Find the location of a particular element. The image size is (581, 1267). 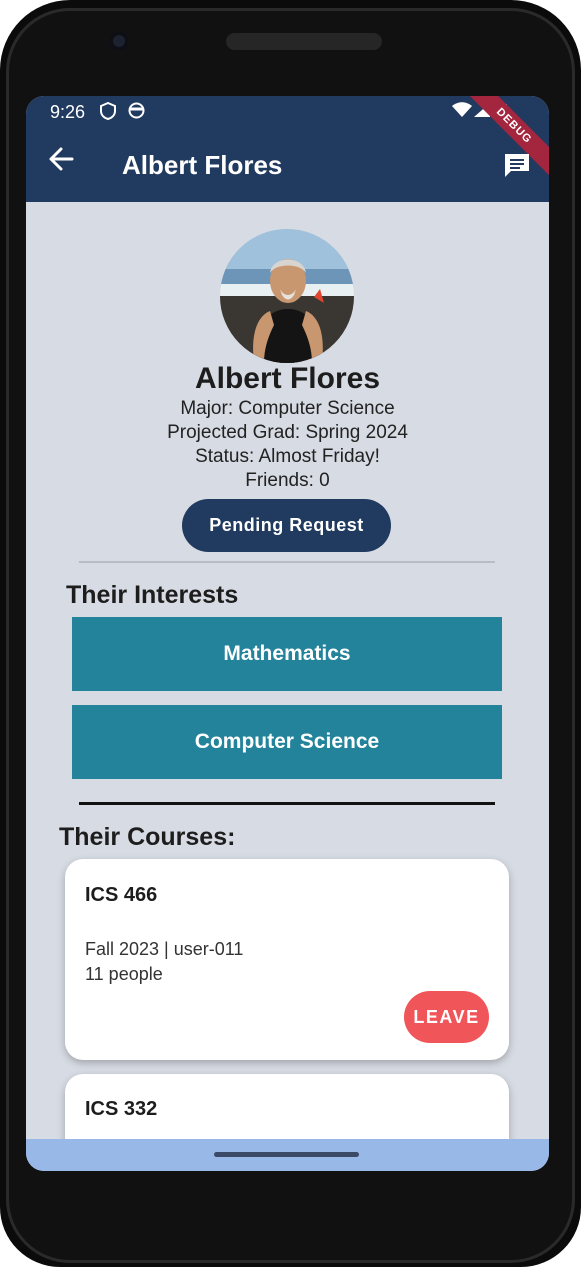

earpiece-speaker is located at coordinates (304, 41).